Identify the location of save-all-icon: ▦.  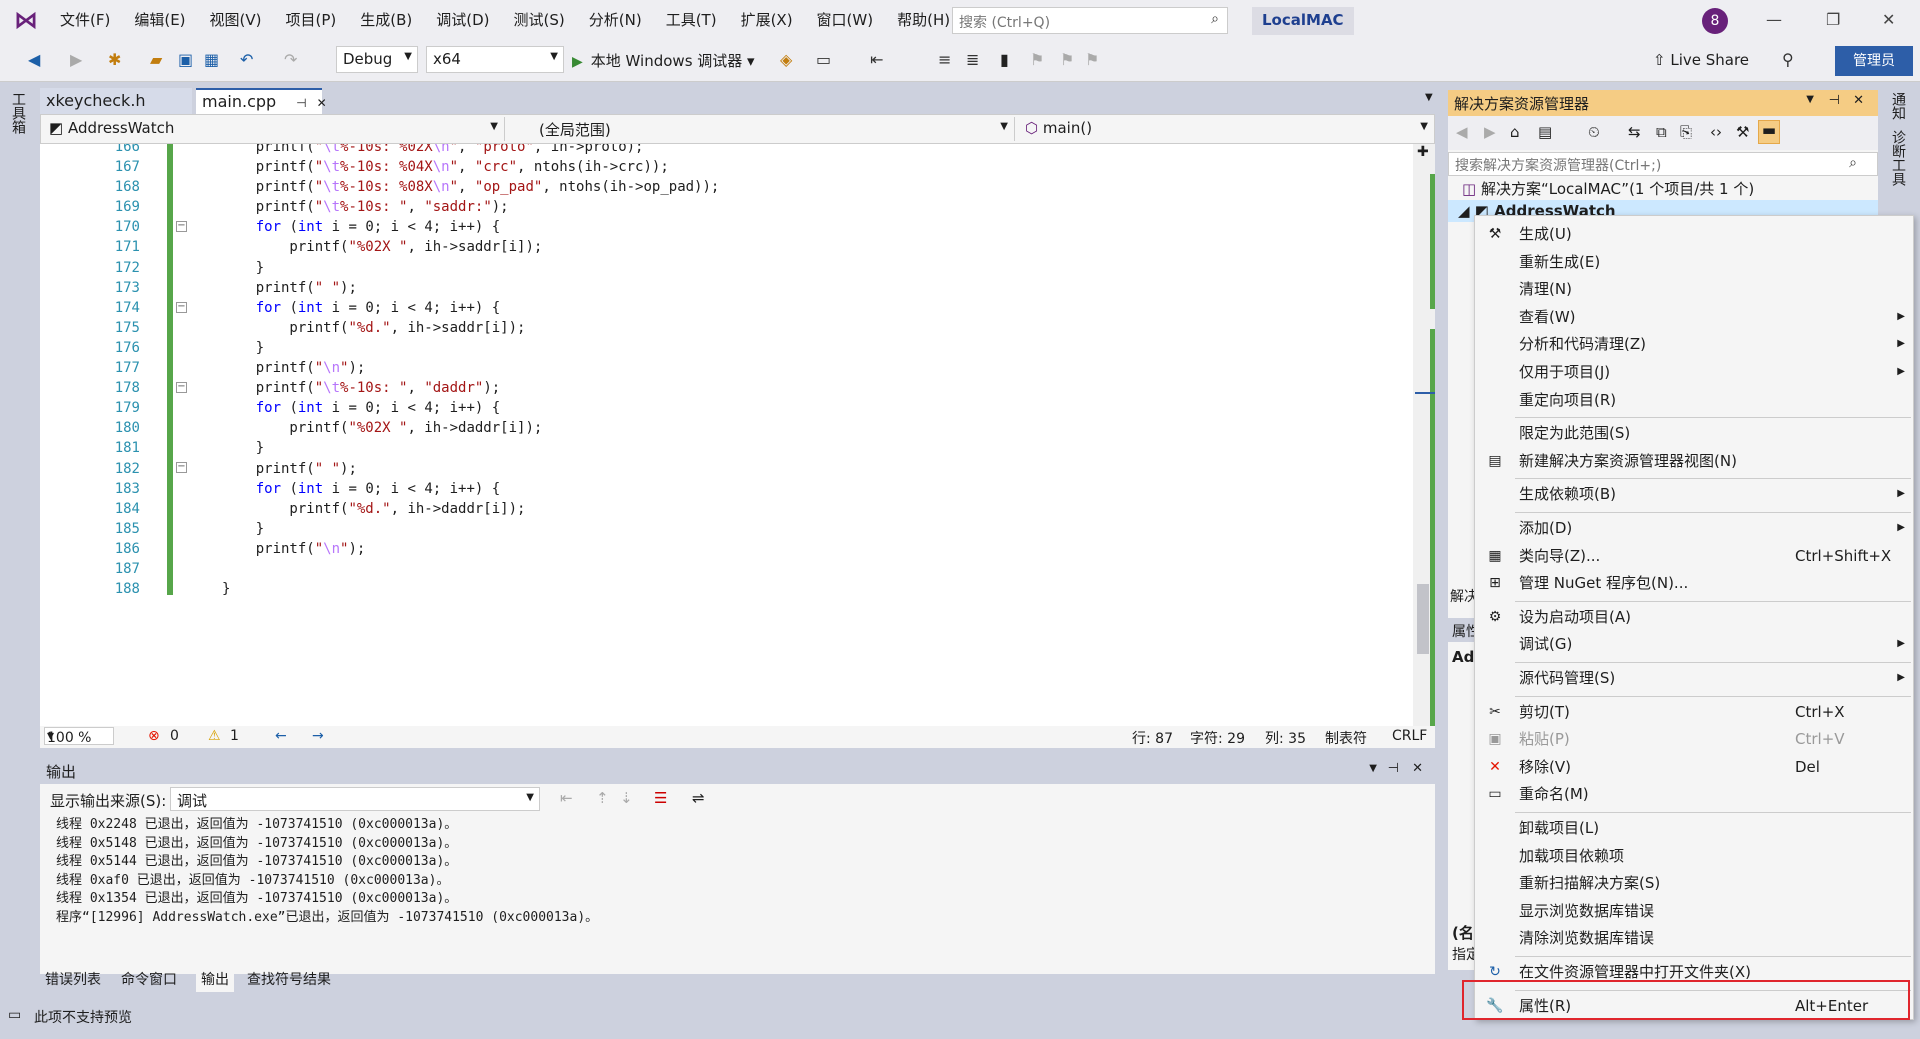
(211, 59).